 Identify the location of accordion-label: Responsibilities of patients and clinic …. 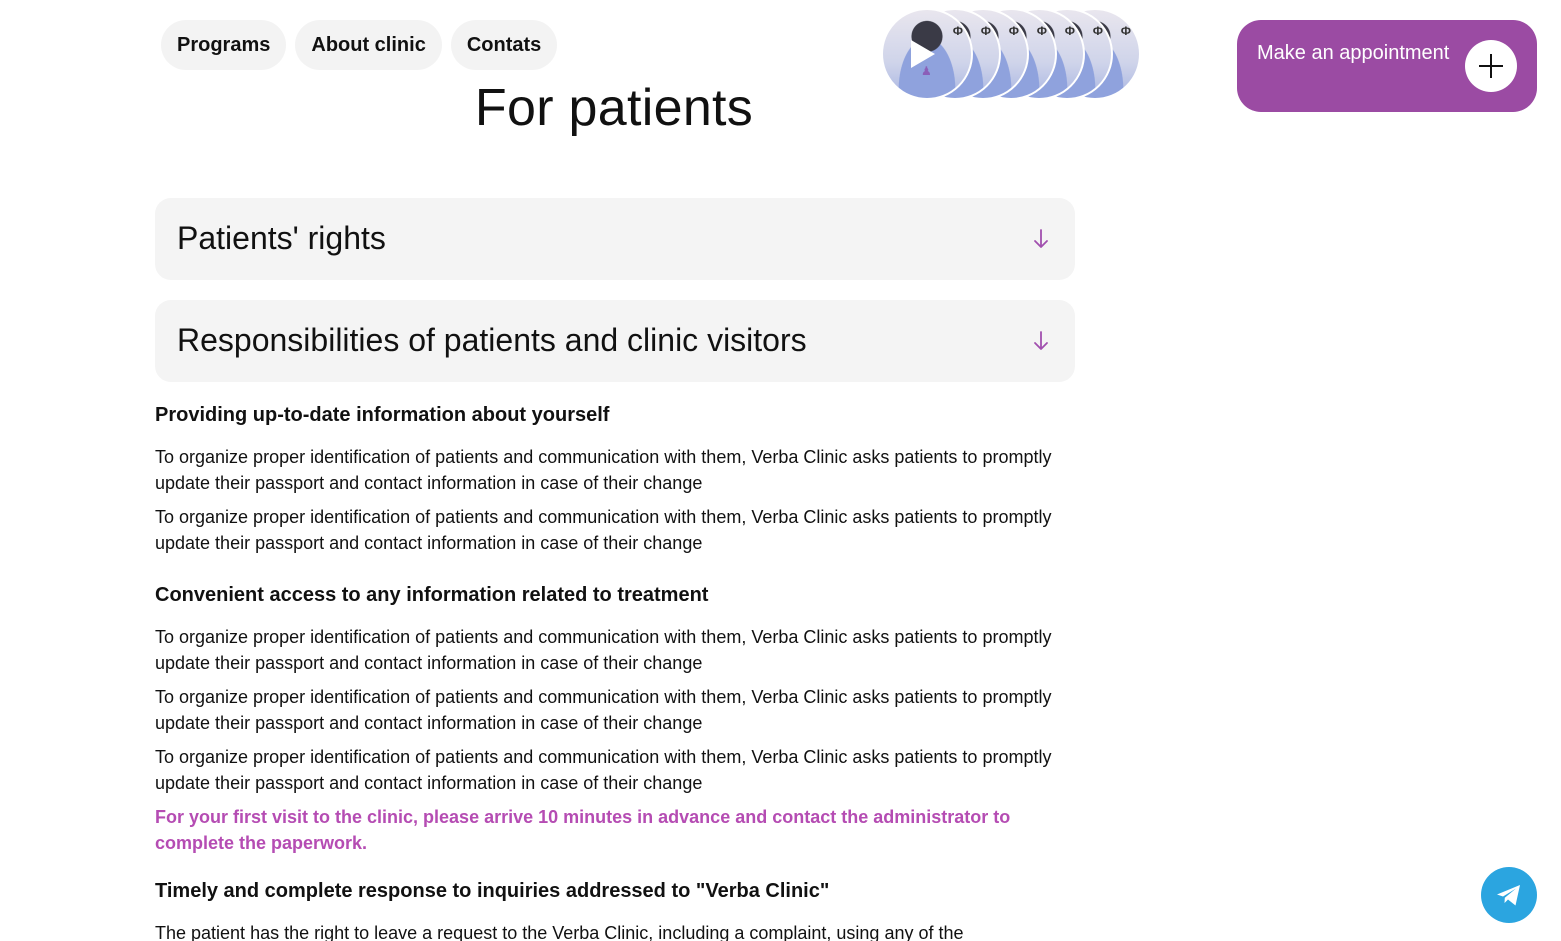
(492, 340).